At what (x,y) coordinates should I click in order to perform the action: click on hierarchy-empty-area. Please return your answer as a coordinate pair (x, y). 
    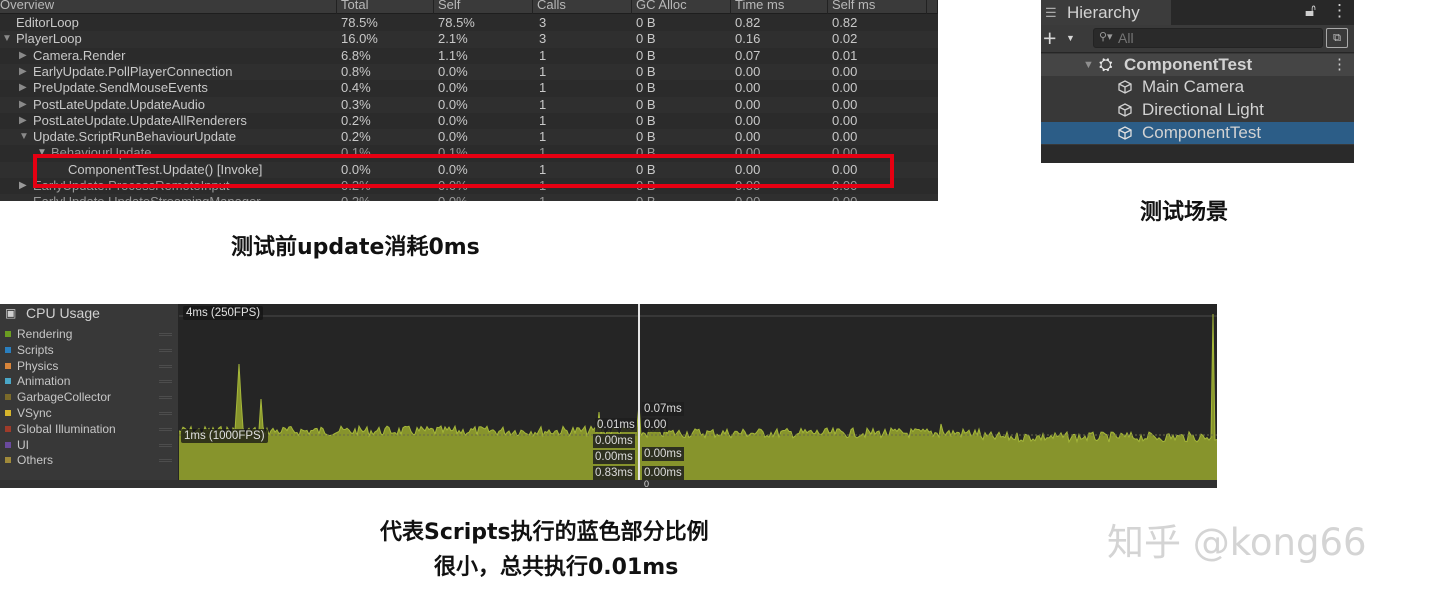
    Looking at the image, I should click on (1197, 154).